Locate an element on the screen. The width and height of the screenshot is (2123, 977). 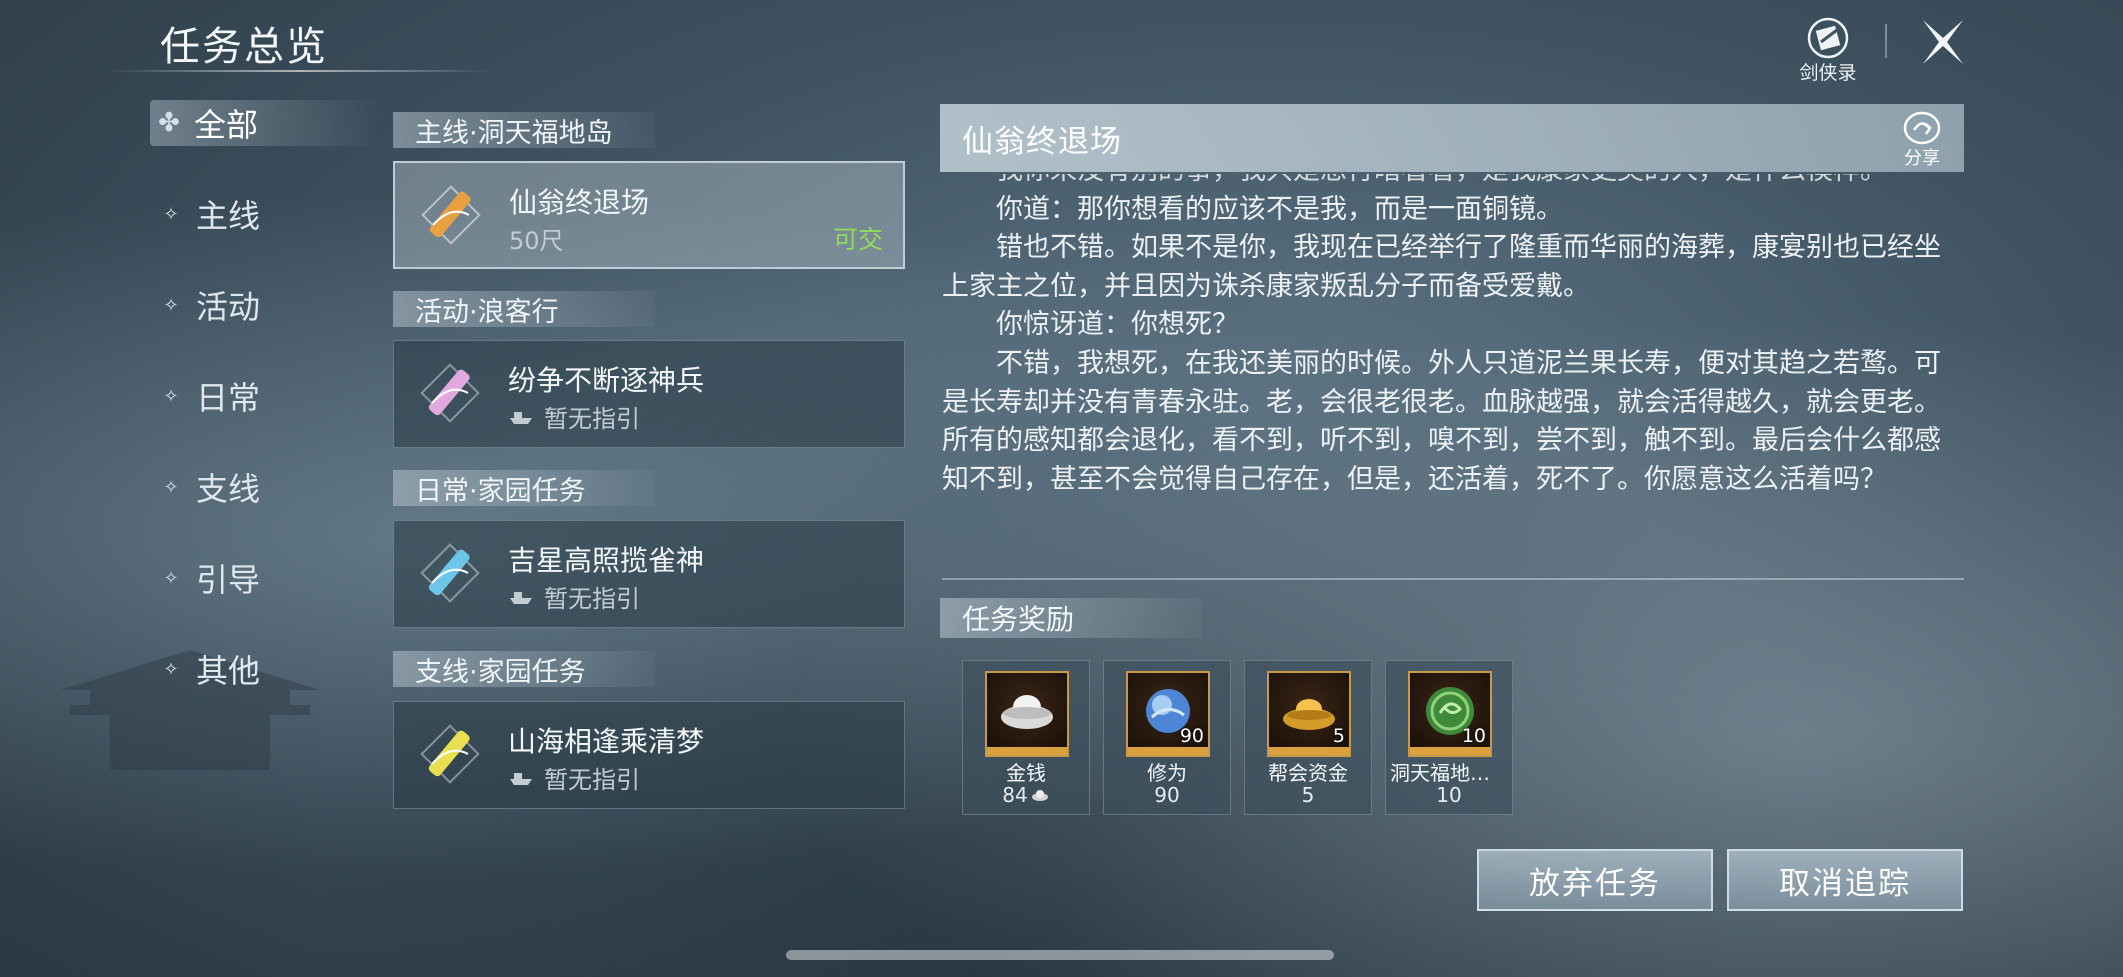
reward-name: 金钱 is located at coordinates (1026, 773).